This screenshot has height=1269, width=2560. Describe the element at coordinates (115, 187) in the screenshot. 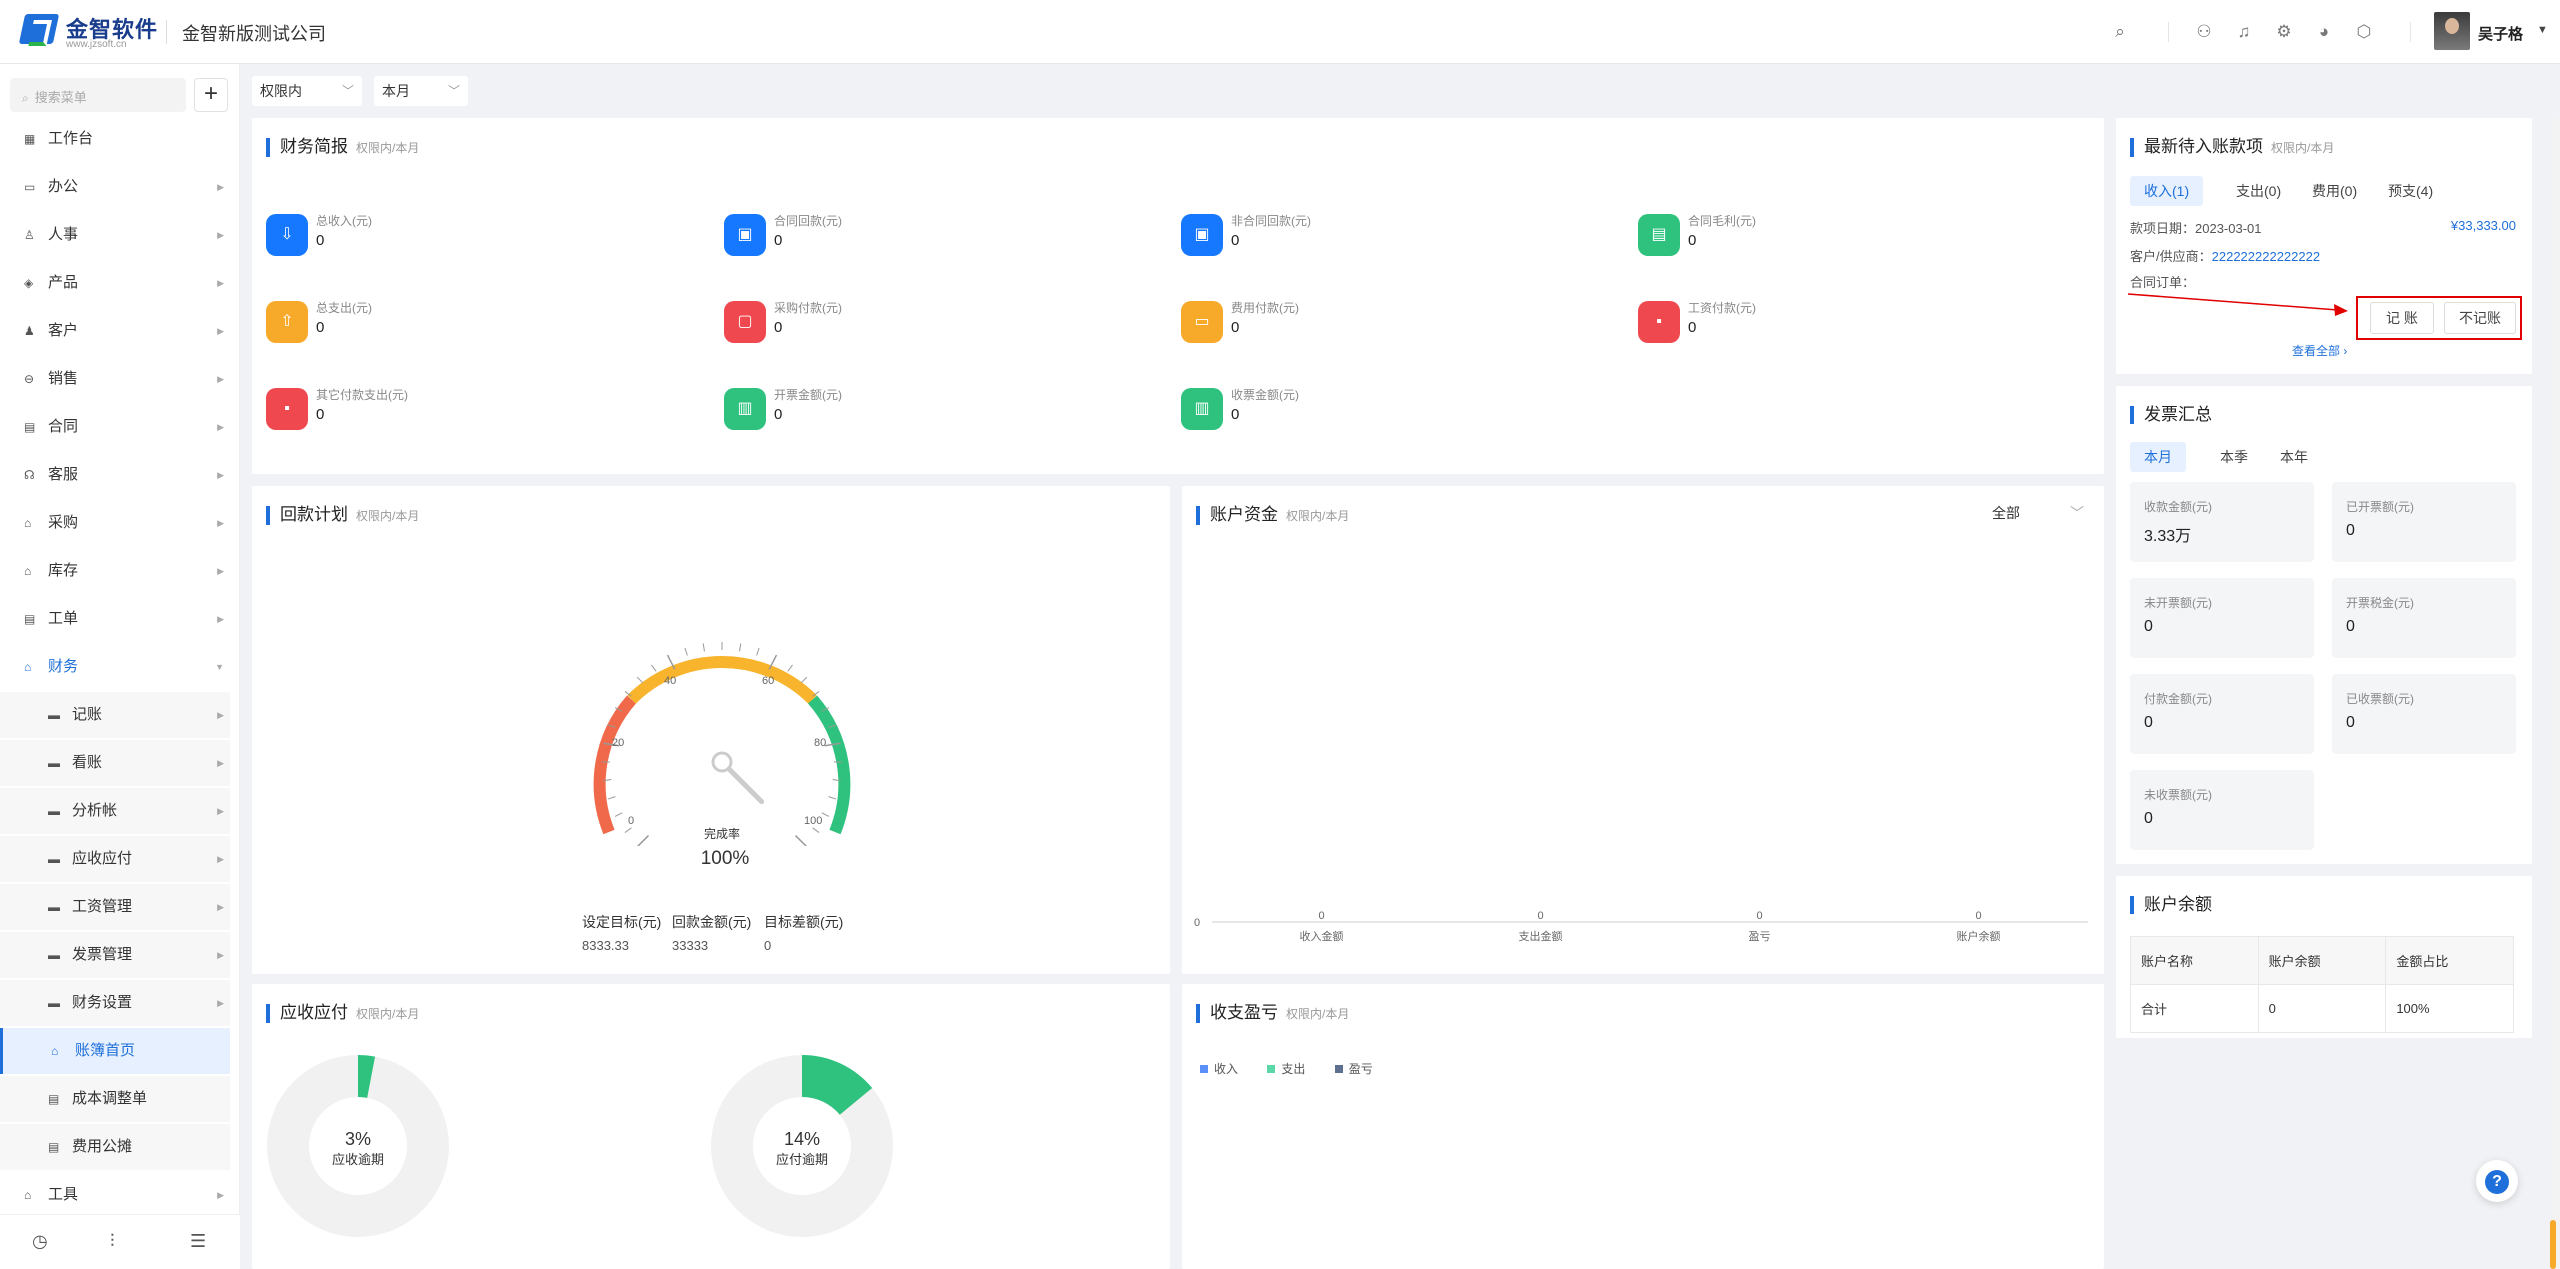

I see `sidebar-item-office: ▭ 办公 ▶` at that location.